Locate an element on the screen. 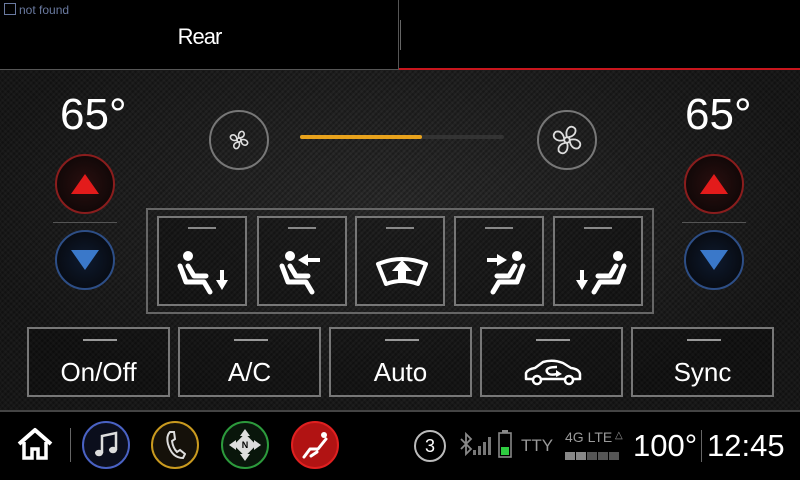 The image size is (800, 480). sync-button-label: Sync is located at coordinates (702, 372).